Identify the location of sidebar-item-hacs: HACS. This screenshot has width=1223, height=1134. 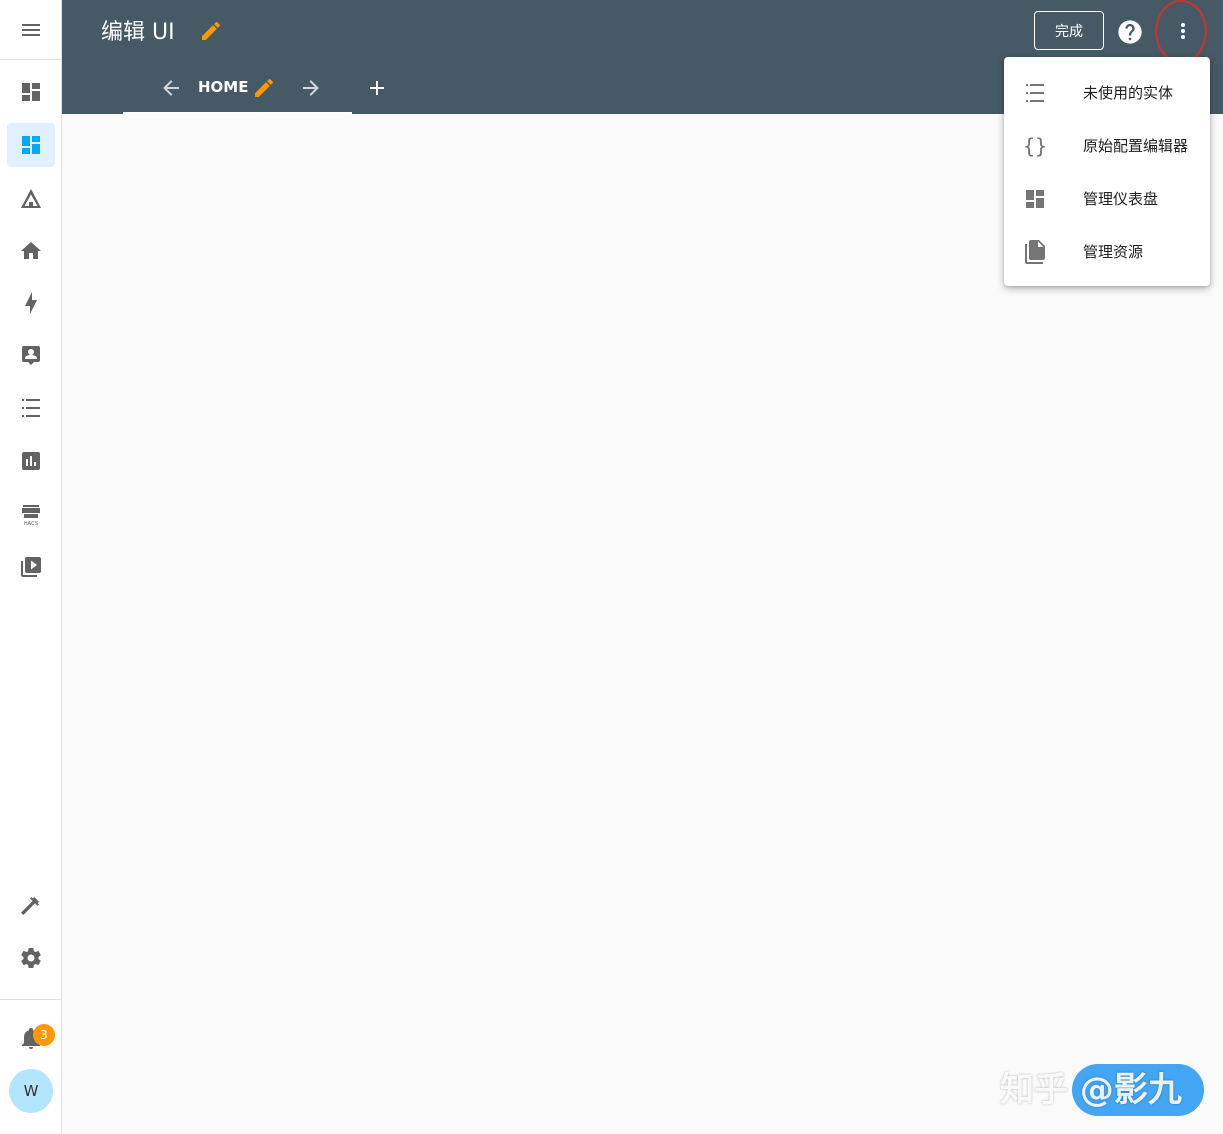
(31, 514).